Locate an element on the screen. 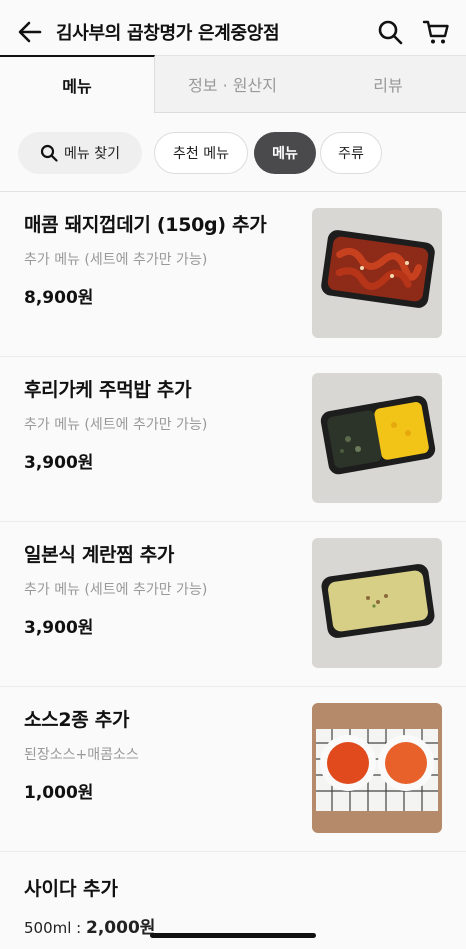  back-arrow-icon is located at coordinates (30, 32).